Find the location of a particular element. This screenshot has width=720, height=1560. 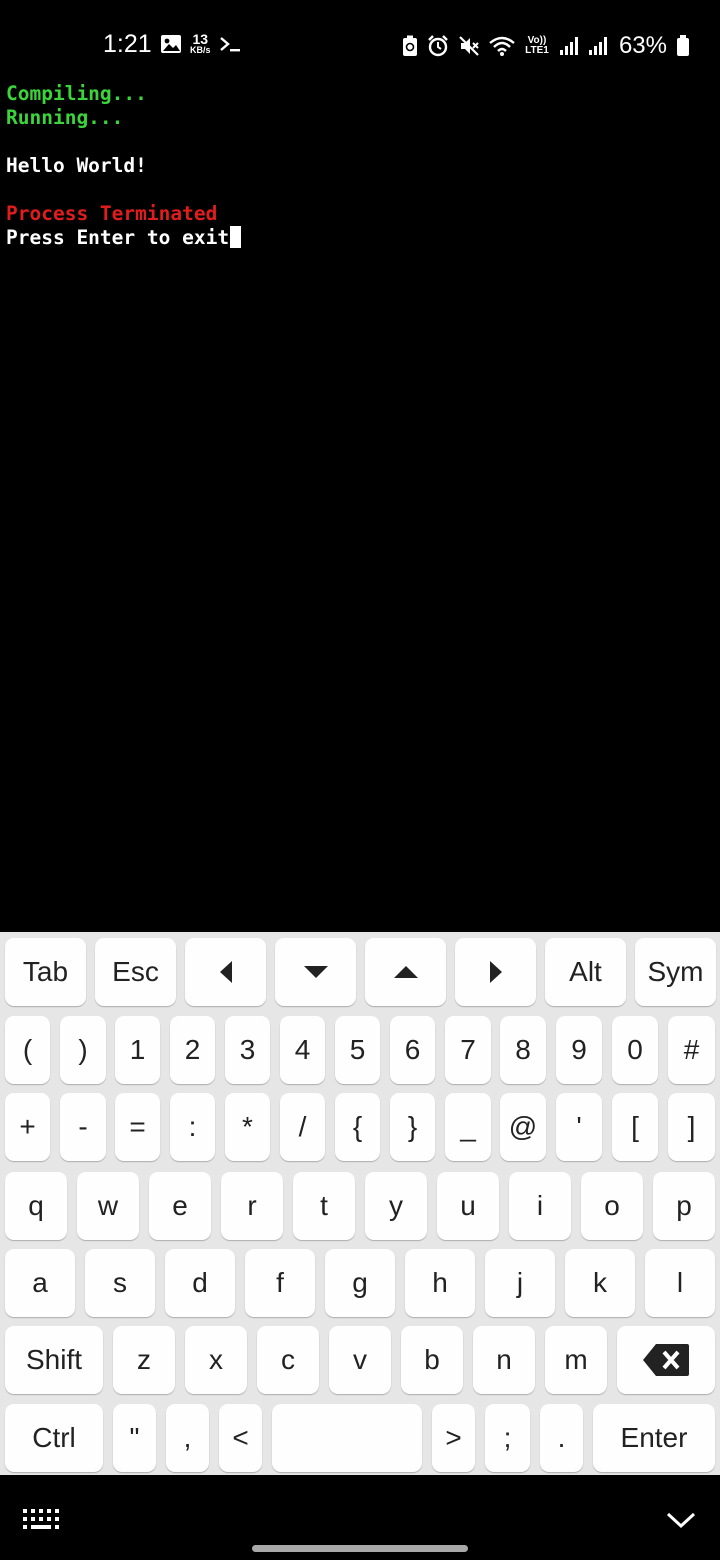

key-4: 4 is located at coordinates (302, 1050).